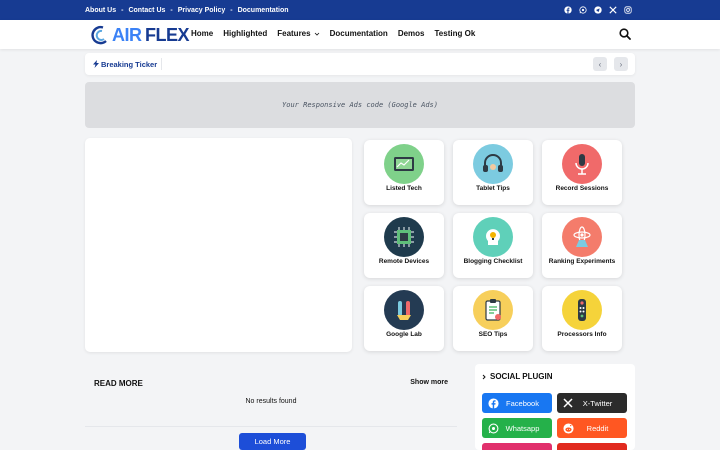 The image size is (720, 450). What do you see at coordinates (597, 428) in the screenshot?
I see `reddit-label: Reddit` at bounding box center [597, 428].